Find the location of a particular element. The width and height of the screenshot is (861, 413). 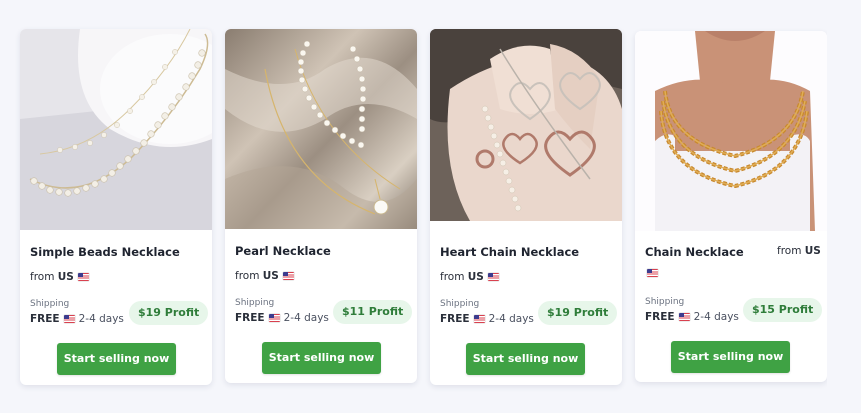

origin-flag is located at coordinates (651, 273).